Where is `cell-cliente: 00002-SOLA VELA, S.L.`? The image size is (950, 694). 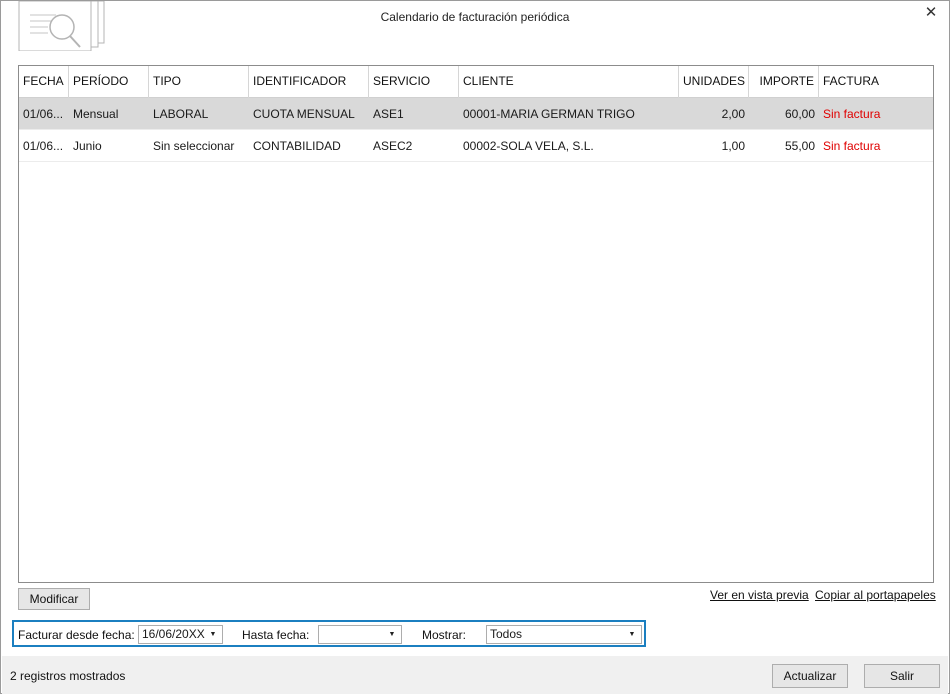
cell-cliente: 00002-SOLA VELA, S.L. is located at coordinates (528, 146).